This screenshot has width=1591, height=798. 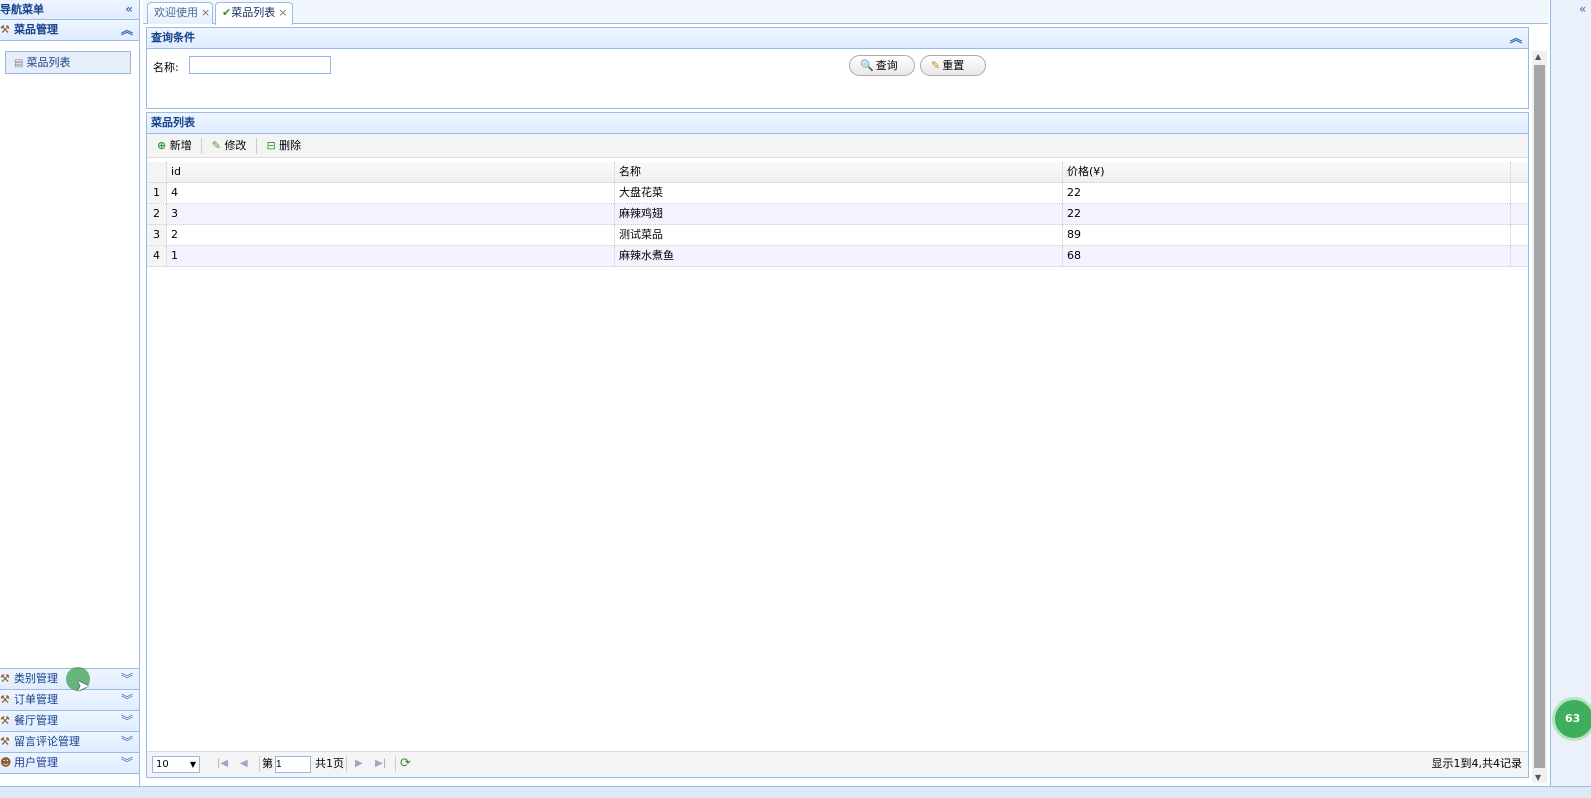 I want to click on table-row: 4 1 麻辣水煮鱼 68, so click(x=837, y=256).